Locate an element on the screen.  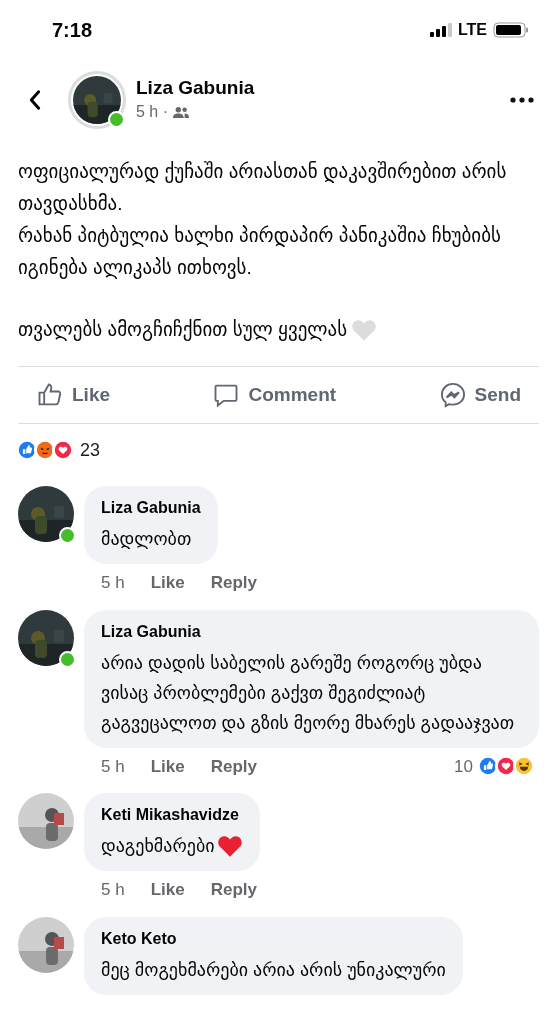
comment-action-button: Comment is located at coordinates (274, 395).